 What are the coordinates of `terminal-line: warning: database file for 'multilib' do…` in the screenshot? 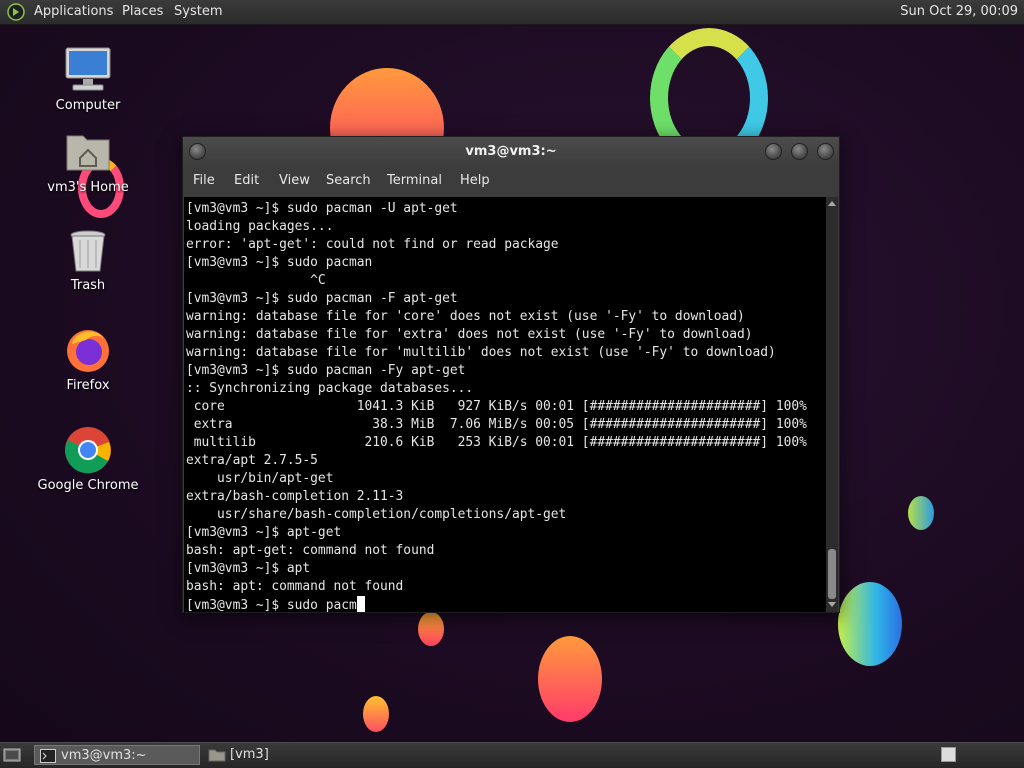 It's located at (481, 352).